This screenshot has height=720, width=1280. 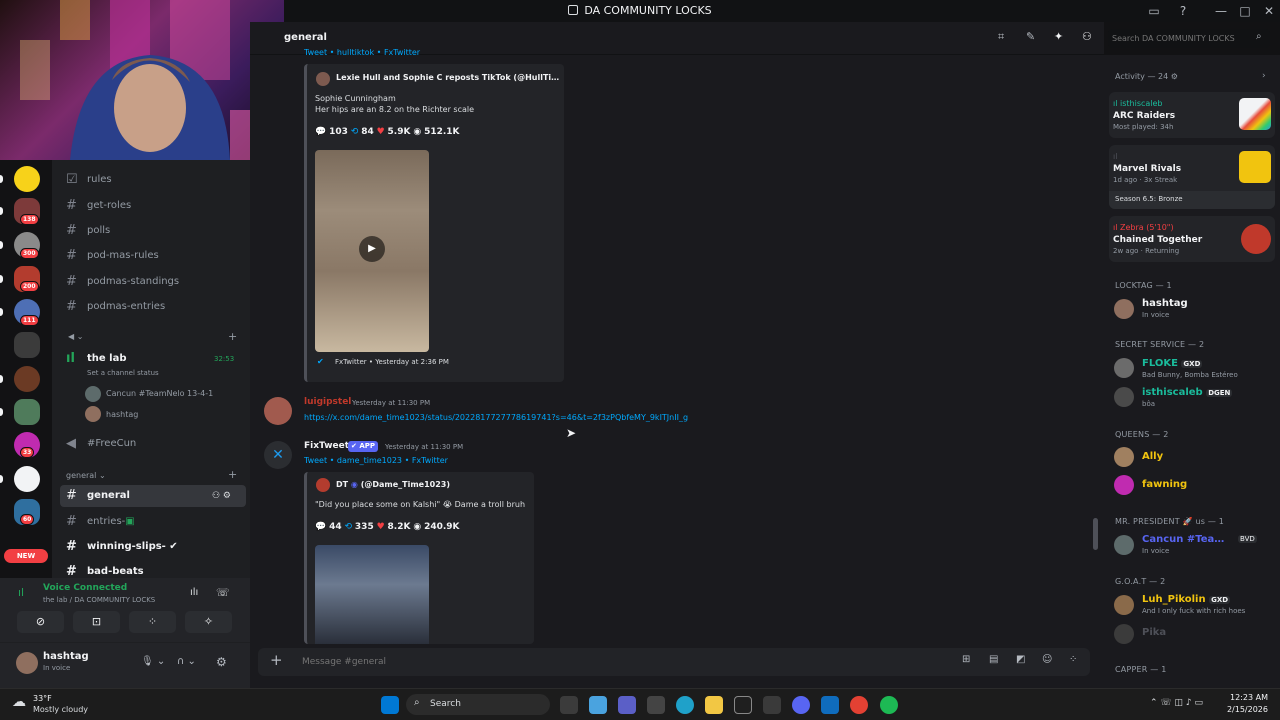 What do you see at coordinates (153, 522) in the screenshot?
I see `channel-entries: # entries-▣` at bounding box center [153, 522].